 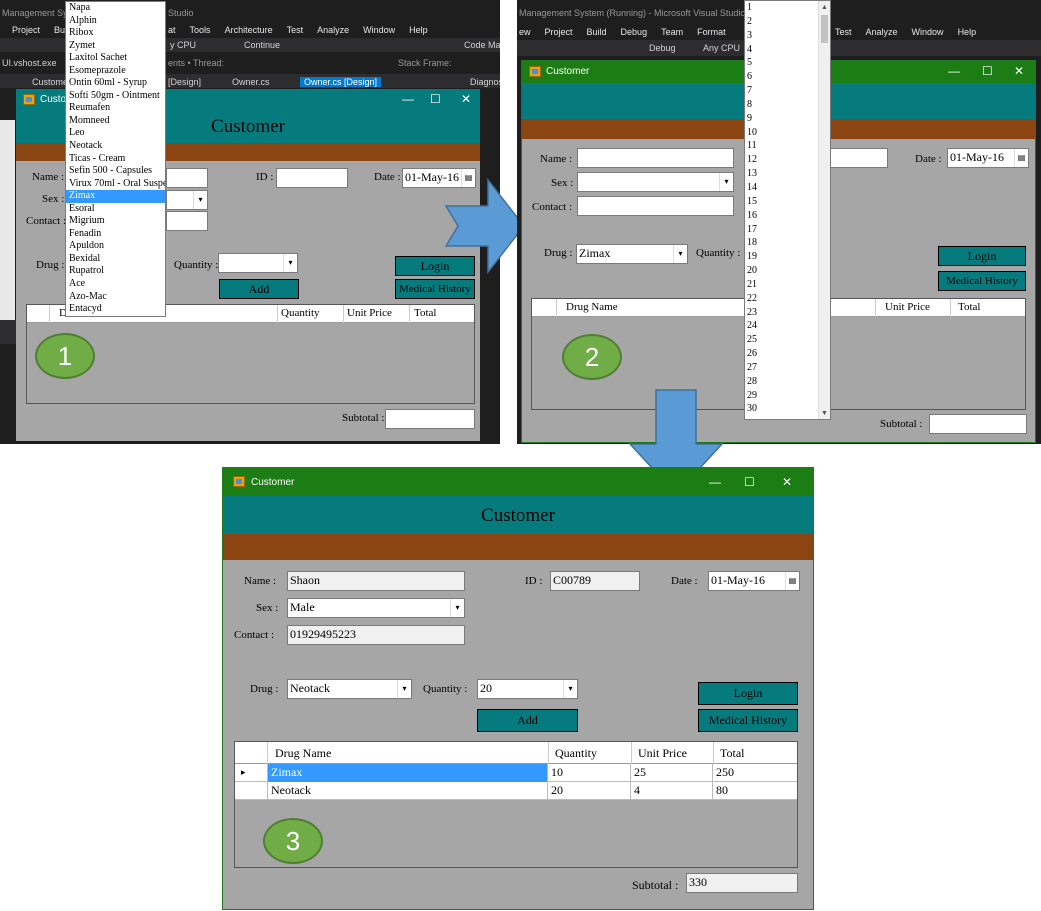 What do you see at coordinates (589, 791) in the screenshot?
I see `cell-quantity: 20` at bounding box center [589, 791].